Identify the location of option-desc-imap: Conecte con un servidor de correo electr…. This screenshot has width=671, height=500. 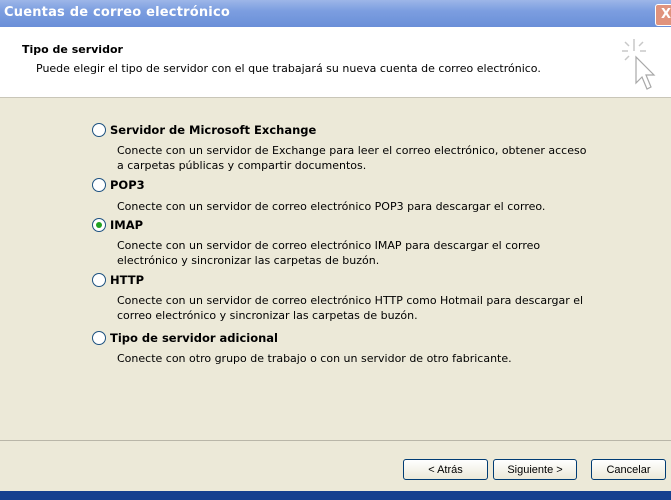
(329, 253).